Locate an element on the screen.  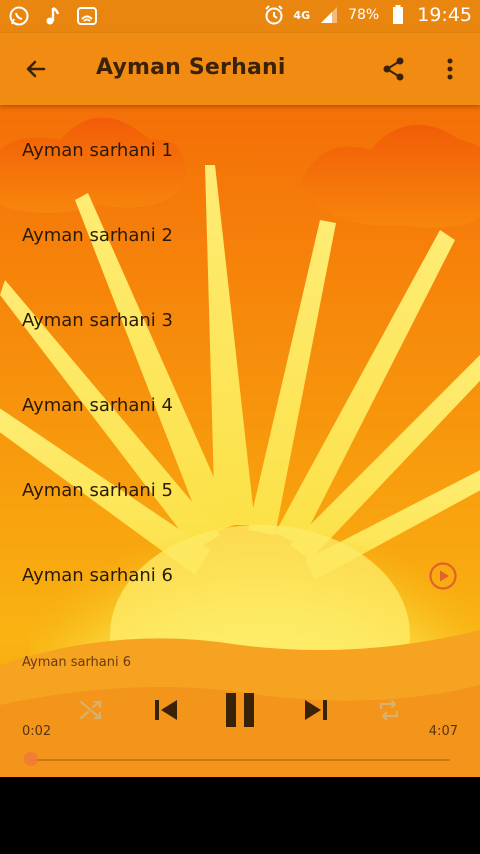
list-item: Ayman sarhani 2 is located at coordinates (240, 235).